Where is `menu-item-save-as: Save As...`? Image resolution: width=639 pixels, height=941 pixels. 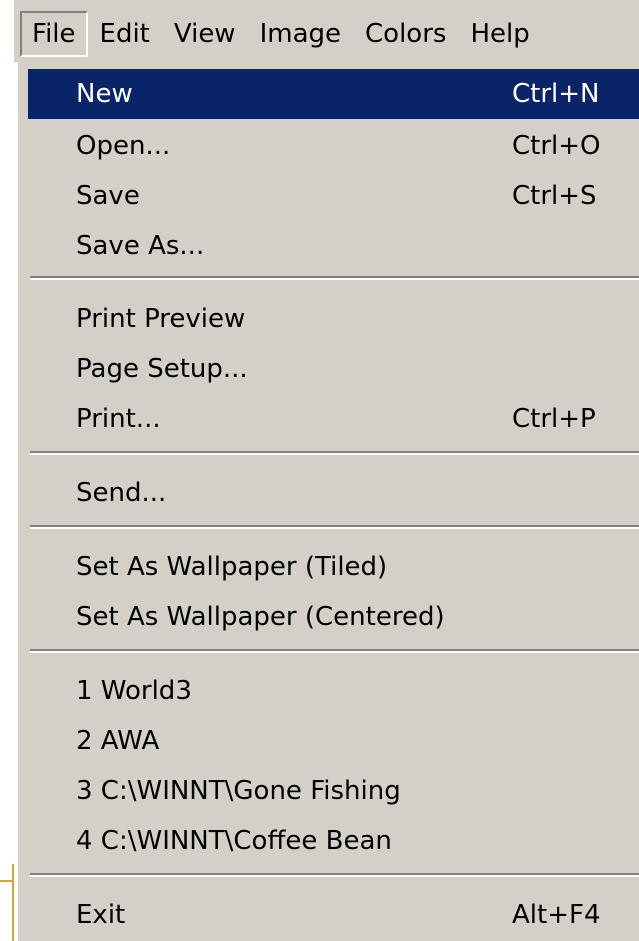
menu-item-save-as: Save As... is located at coordinates (333, 246).